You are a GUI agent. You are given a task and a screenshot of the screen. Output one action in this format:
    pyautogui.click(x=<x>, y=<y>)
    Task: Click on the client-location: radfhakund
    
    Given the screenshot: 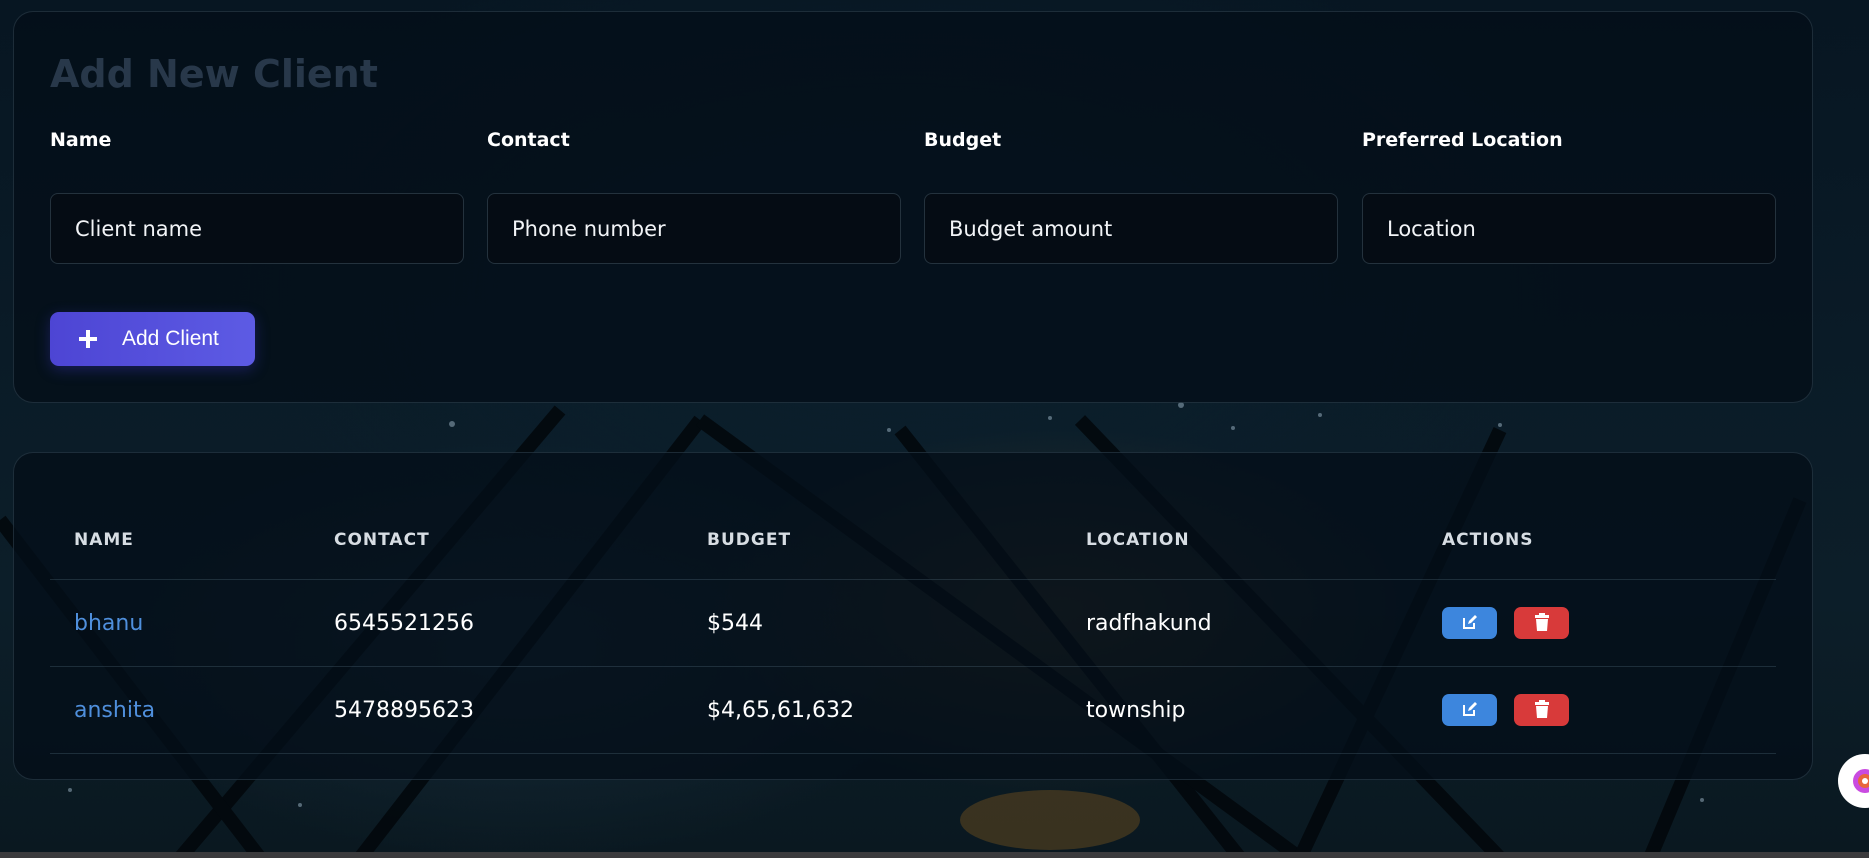 What is the action you would take?
    pyautogui.click(x=1240, y=623)
    